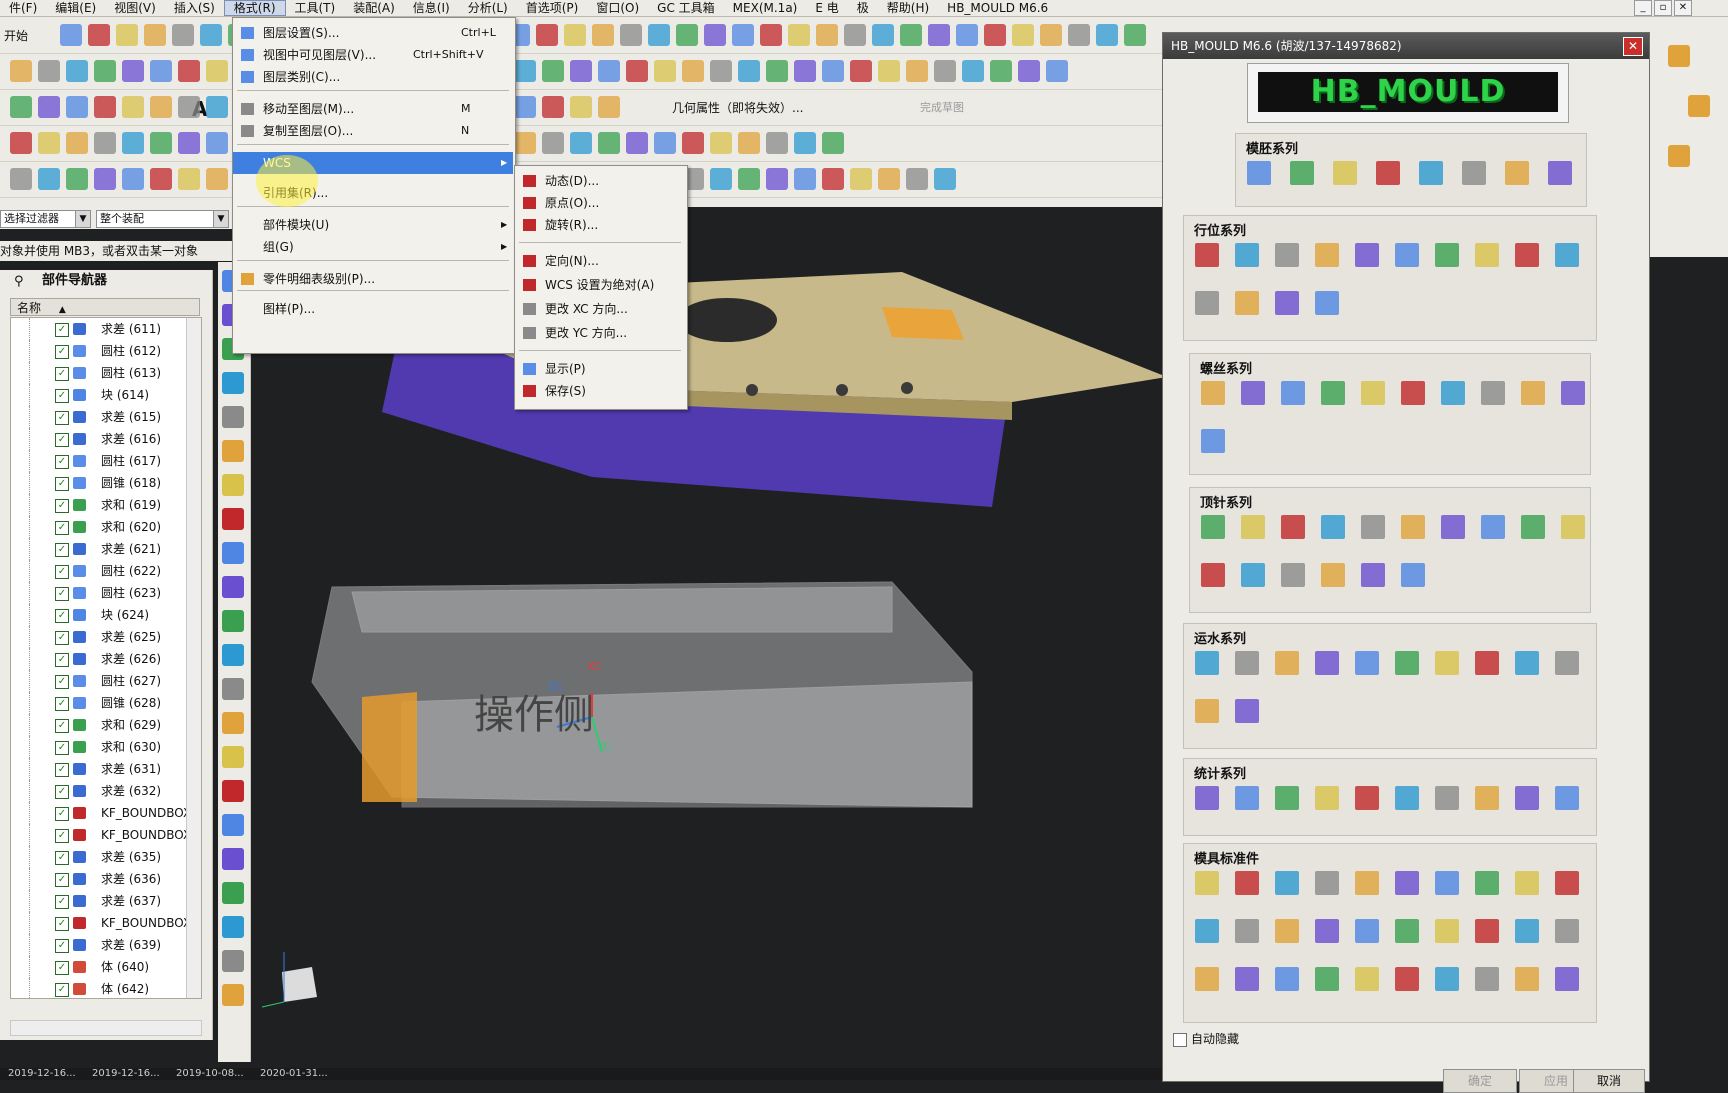 This screenshot has height=1093, width=1728. What do you see at coordinates (315, 8) in the screenshot?
I see `menu-5: 工具(T)` at bounding box center [315, 8].